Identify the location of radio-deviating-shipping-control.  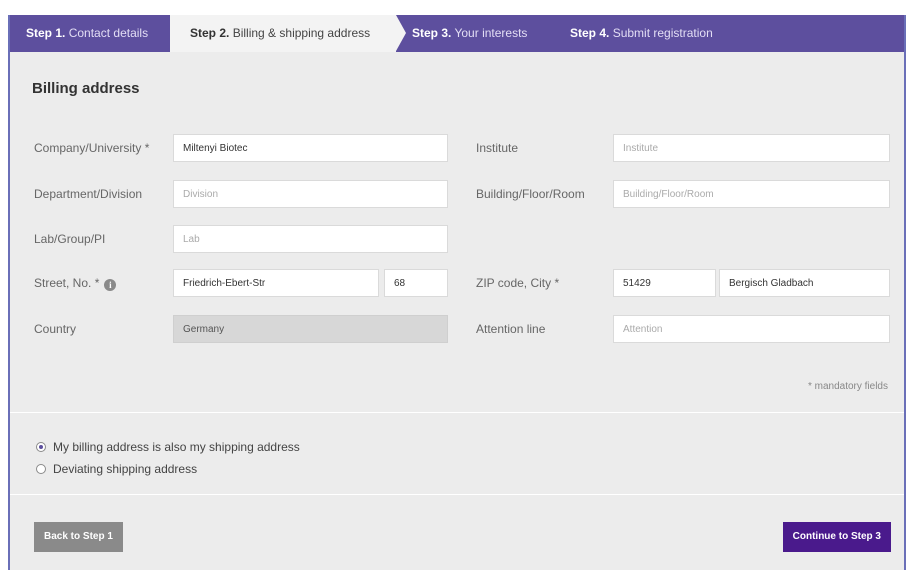
(41, 469).